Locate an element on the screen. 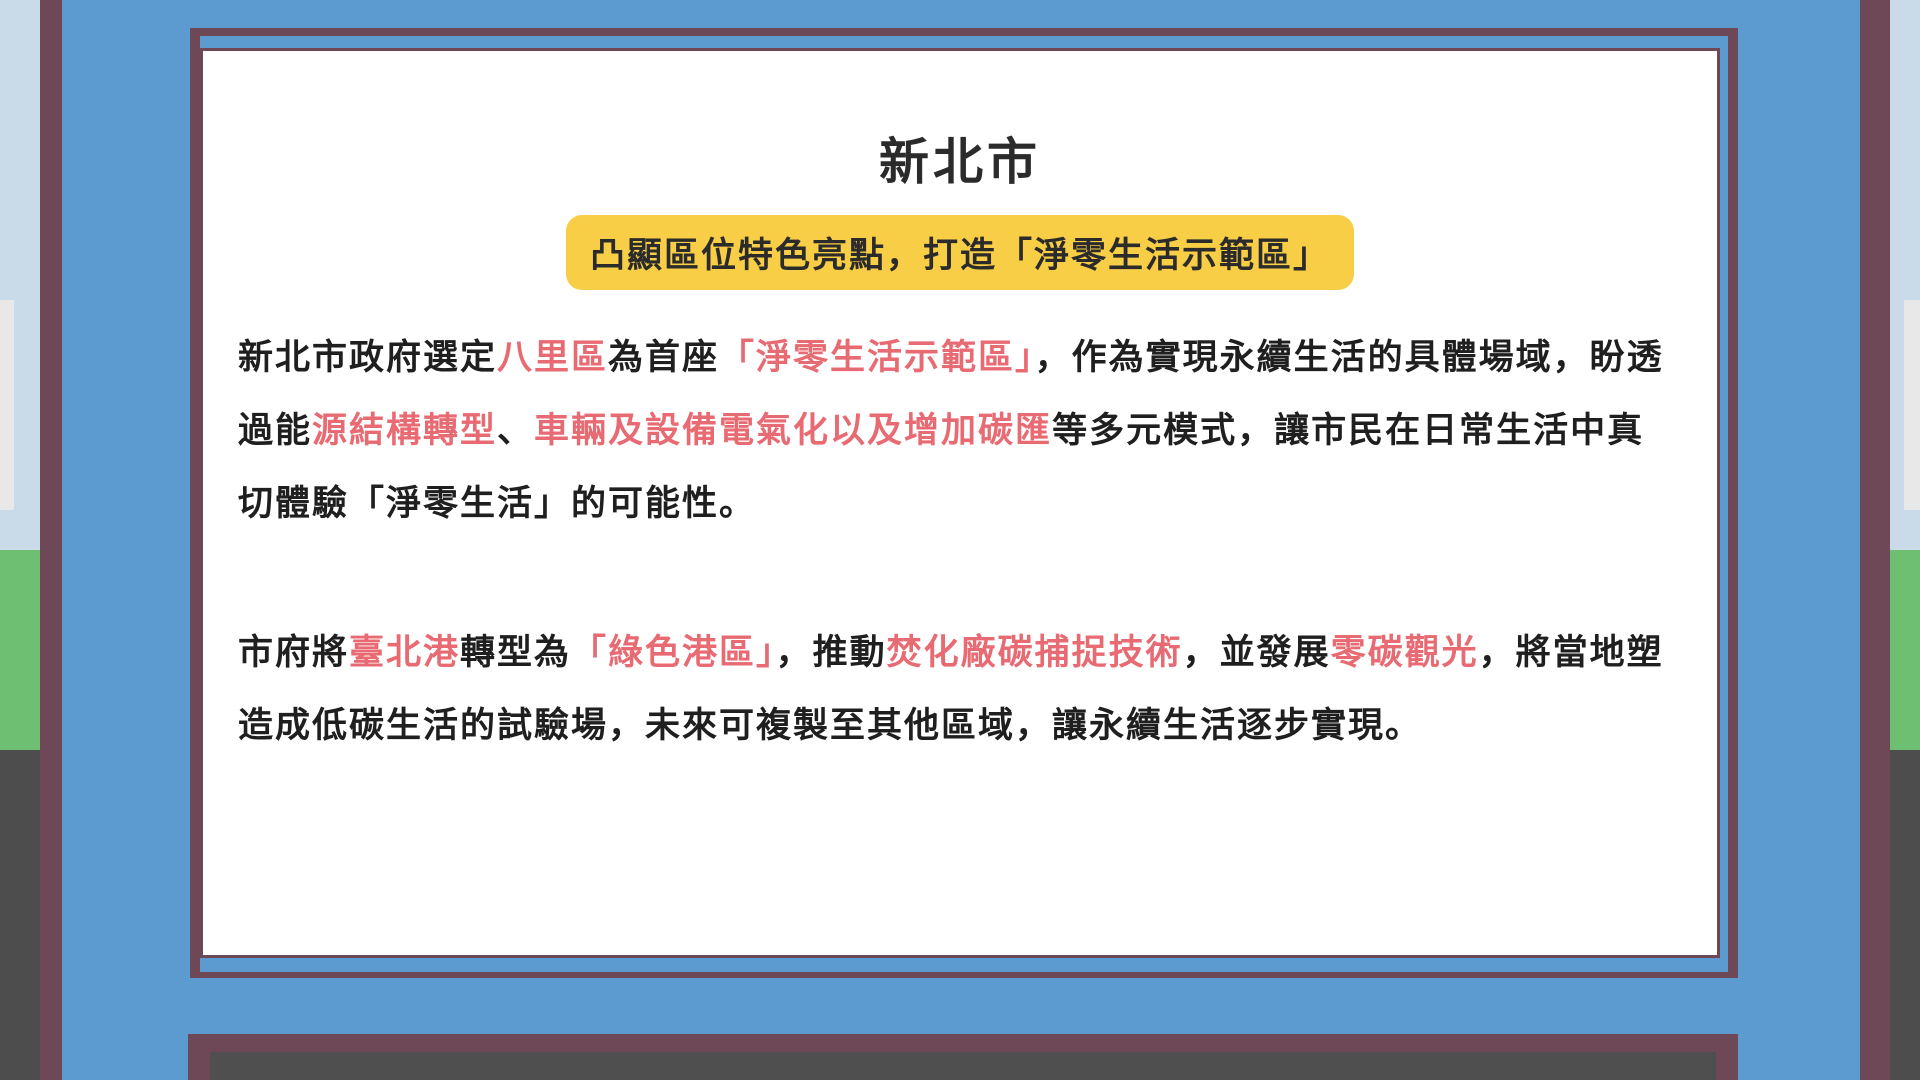 The height and width of the screenshot is (1080, 1920). paragraph-1-highlight-3: 源結構轉型 is located at coordinates (405, 431).